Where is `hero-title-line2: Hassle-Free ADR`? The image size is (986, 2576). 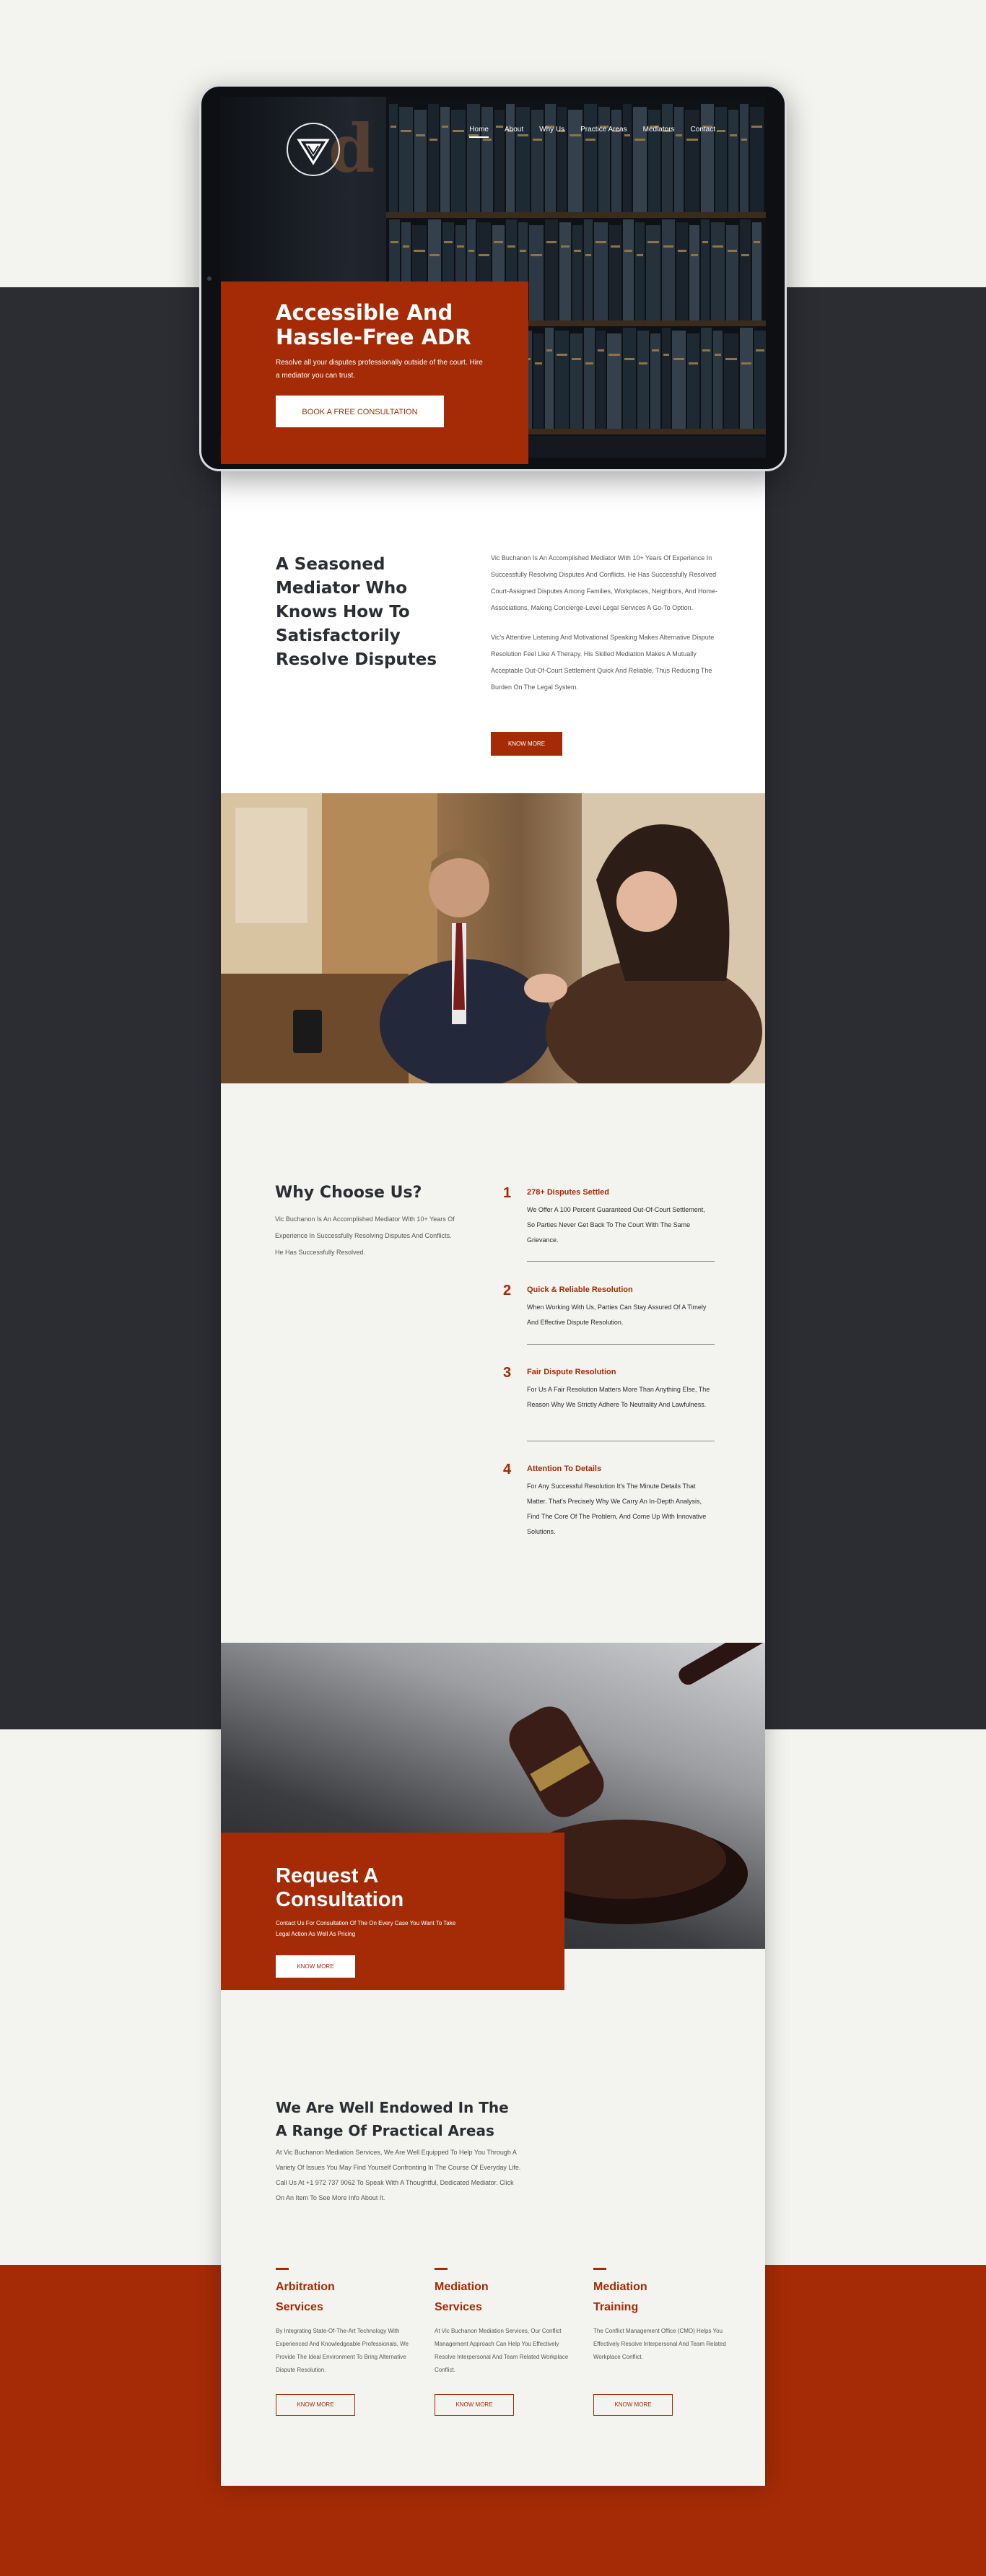 hero-title-line2: Hassle-Free ADR is located at coordinates (374, 337).